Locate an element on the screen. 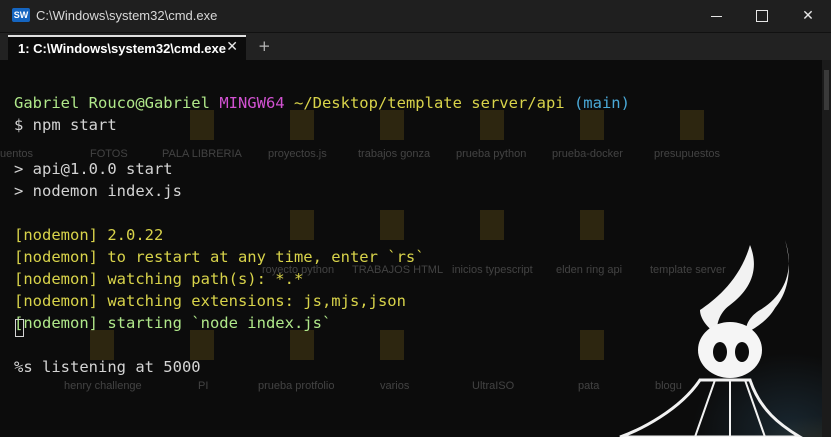 The width and height of the screenshot is (831, 437). tab-close-icon: ✕ is located at coordinates (232, 47).